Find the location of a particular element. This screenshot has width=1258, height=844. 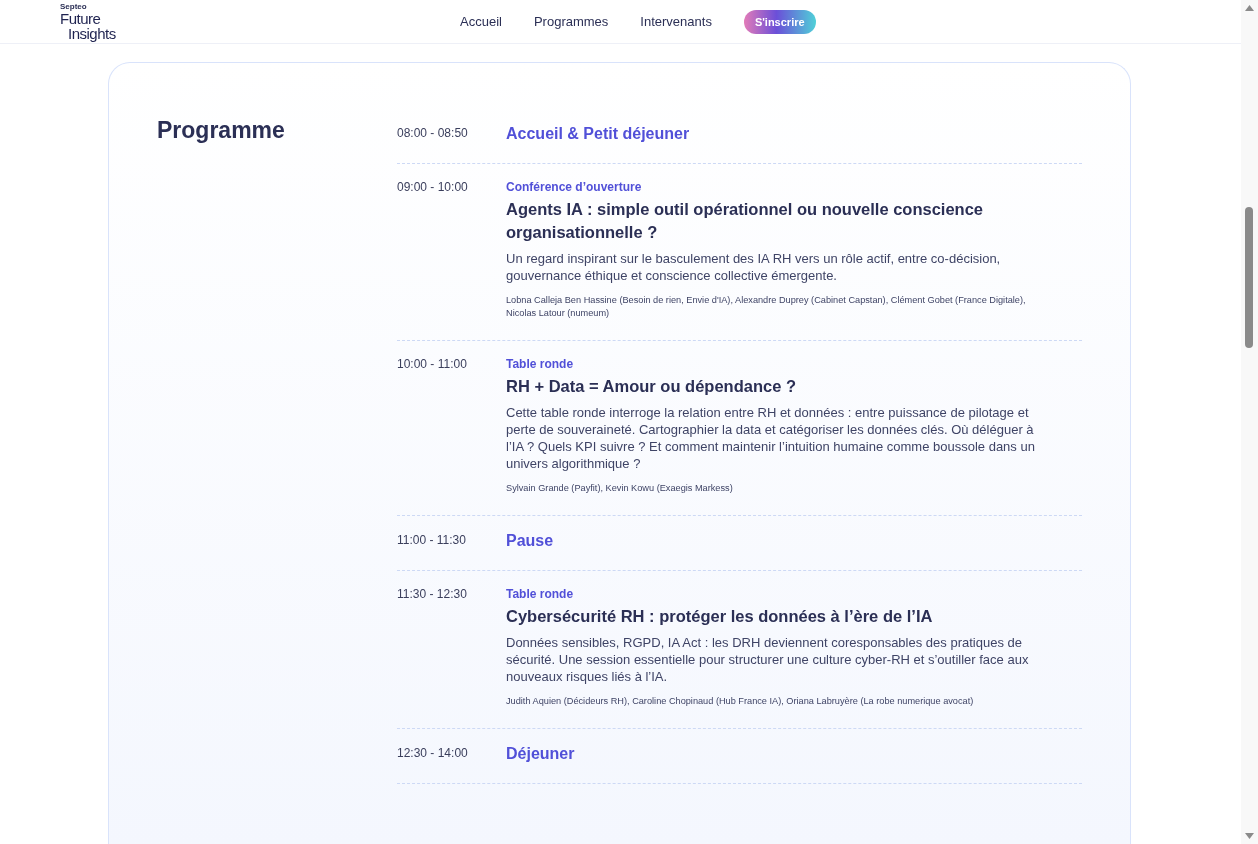

break-title: Déjeuner is located at coordinates (541, 754).